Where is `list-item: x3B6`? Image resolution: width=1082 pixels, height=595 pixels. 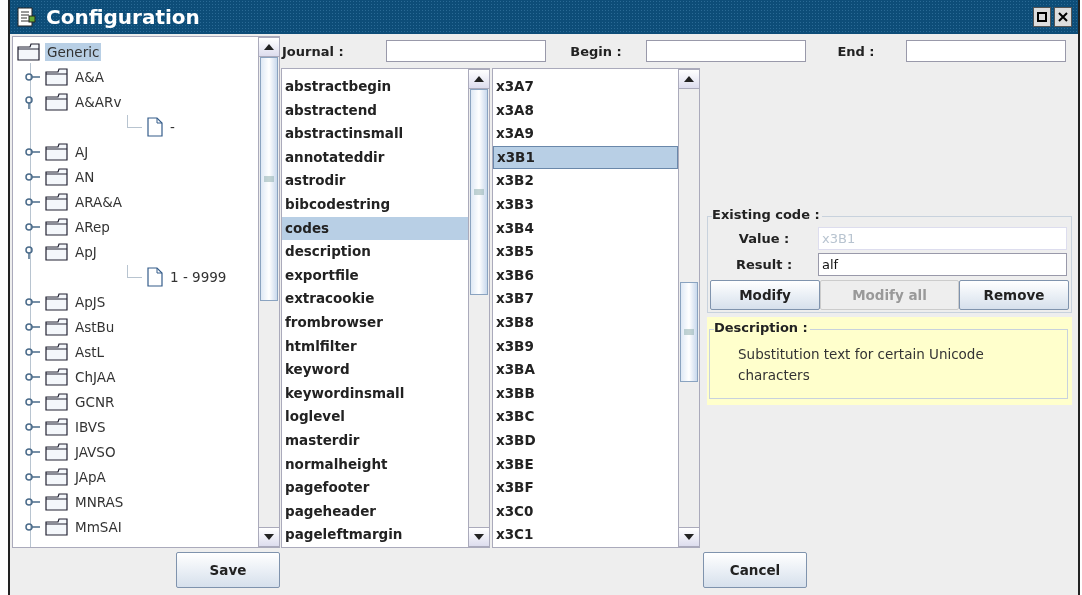
list-item: x3B6 is located at coordinates (585, 275).